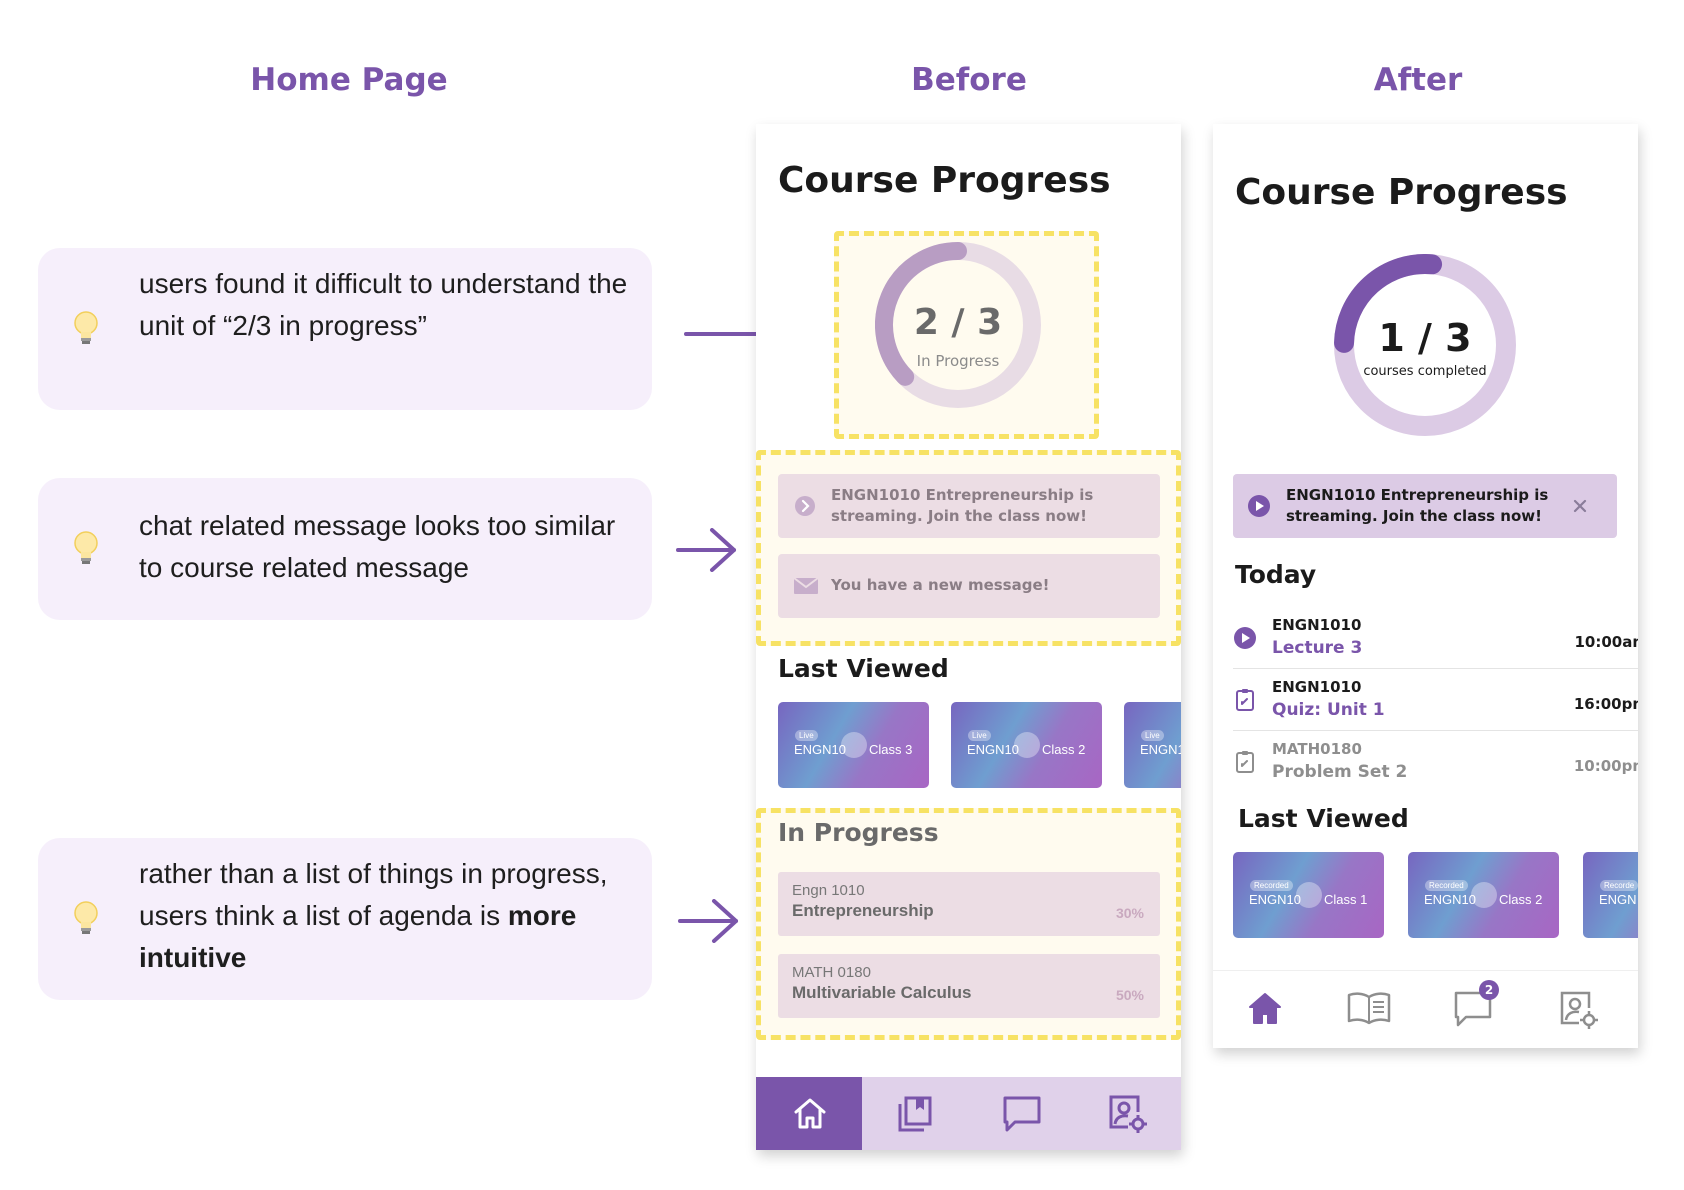  What do you see at coordinates (1245, 762) in the screenshot?
I see `assignment-icon` at bounding box center [1245, 762].